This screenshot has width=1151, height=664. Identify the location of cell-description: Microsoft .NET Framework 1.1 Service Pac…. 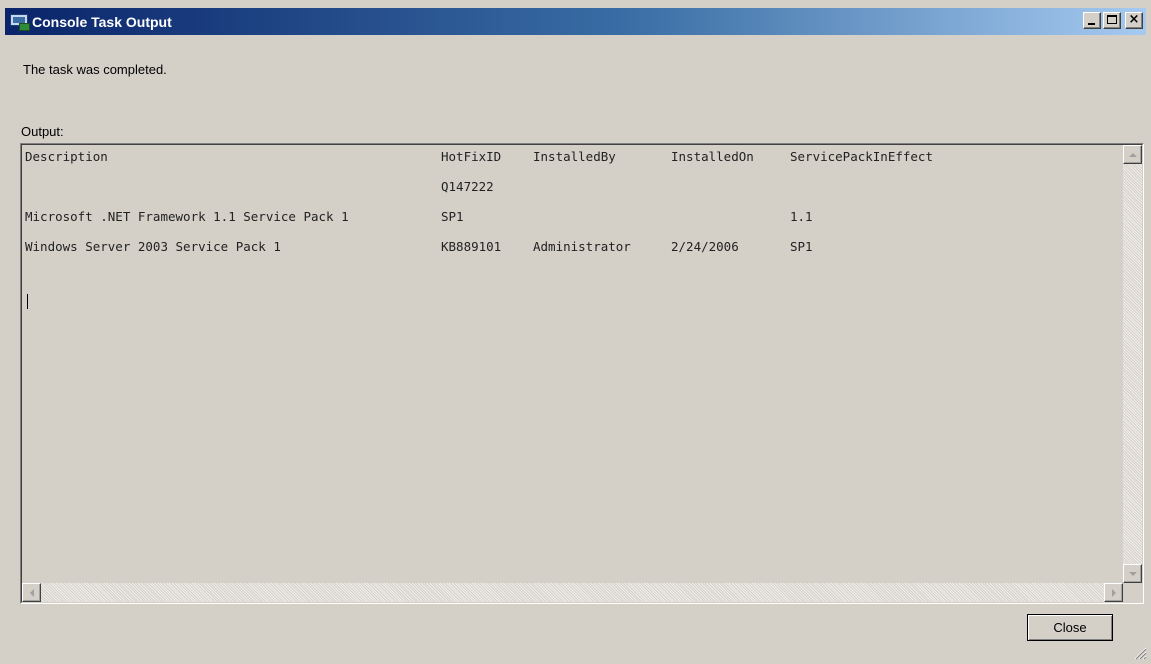
(187, 216).